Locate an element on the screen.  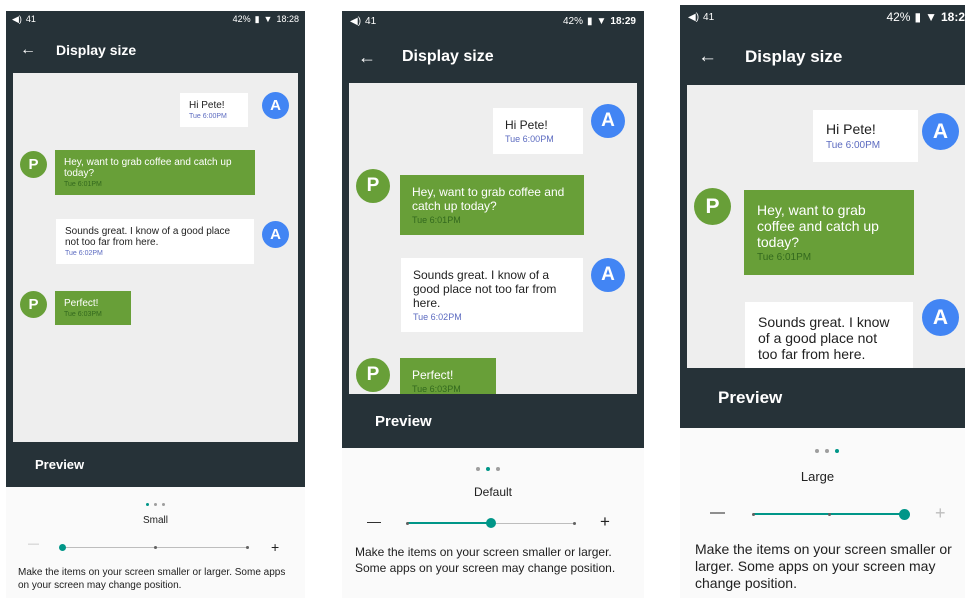
status-time: 18:28 is located at coordinates (287, 19).